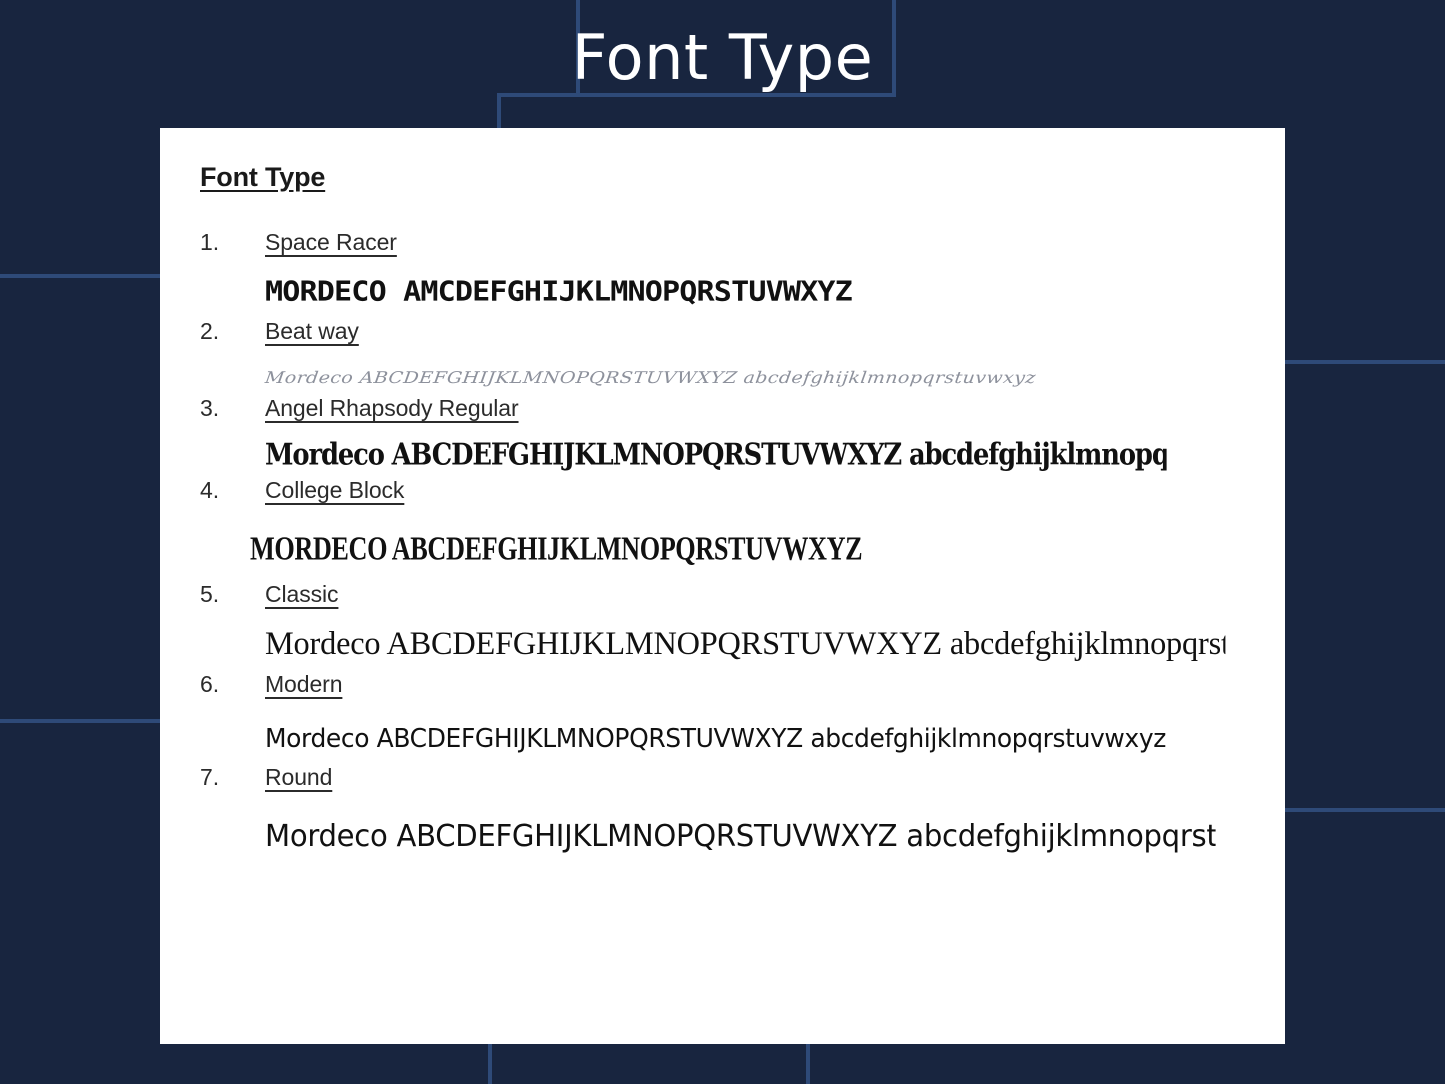 This screenshot has height=1084, width=1445. I want to click on entry-number: 7., so click(210, 777).